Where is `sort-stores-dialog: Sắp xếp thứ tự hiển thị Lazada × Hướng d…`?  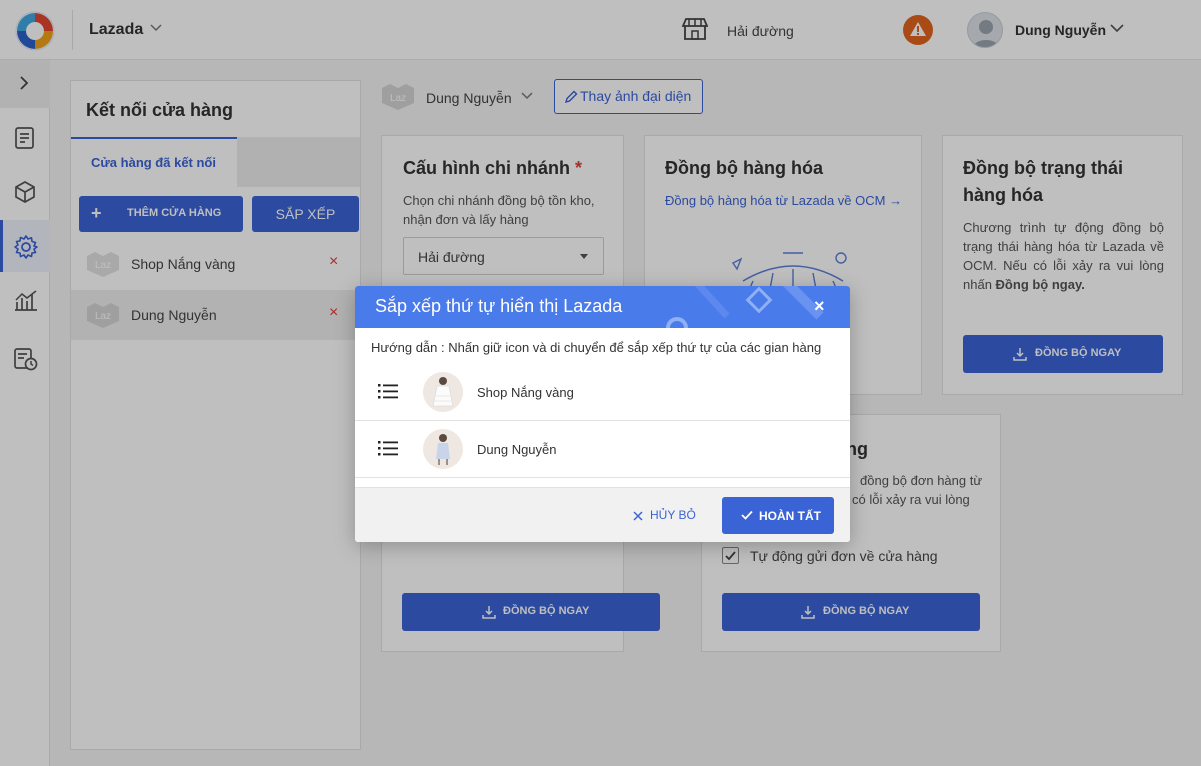
sort-stores-dialog: Sắp xếp thứ tự hiển thị Lazada × Hướng d… is located at coordinates (602, 414).